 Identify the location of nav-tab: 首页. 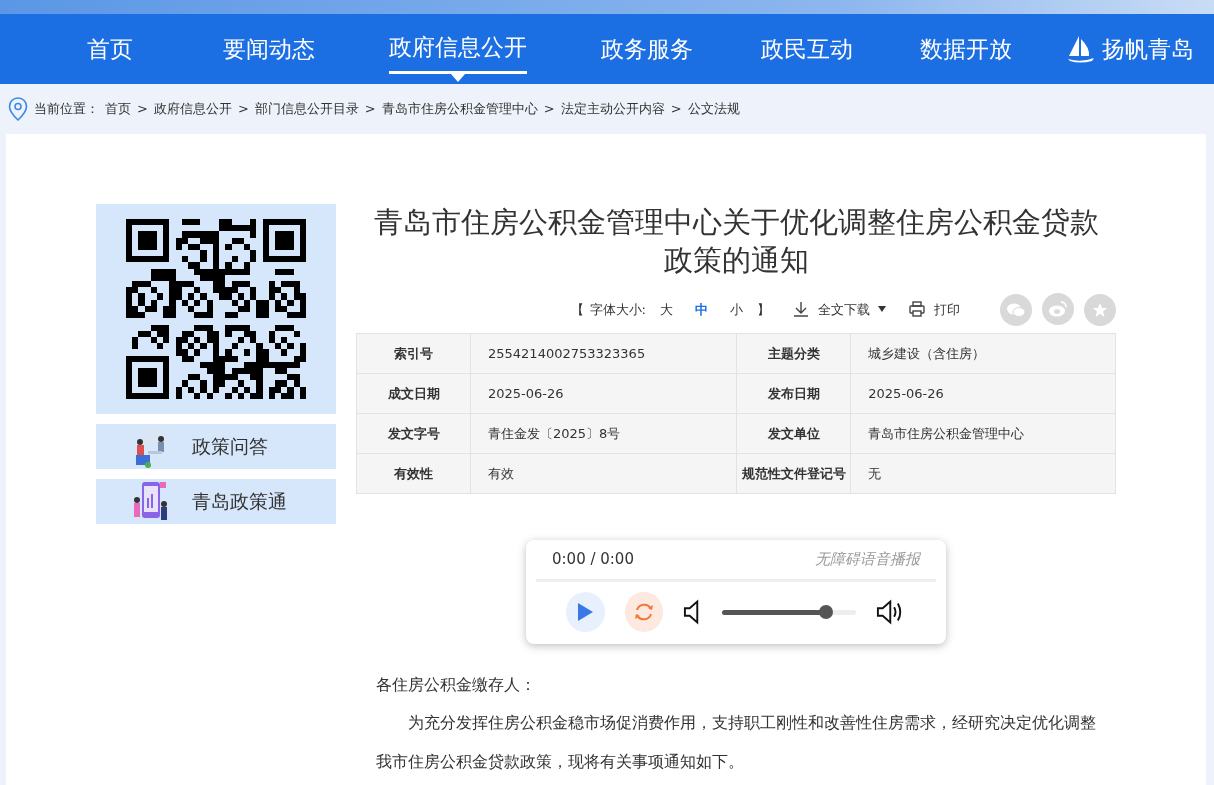
(110, 49).